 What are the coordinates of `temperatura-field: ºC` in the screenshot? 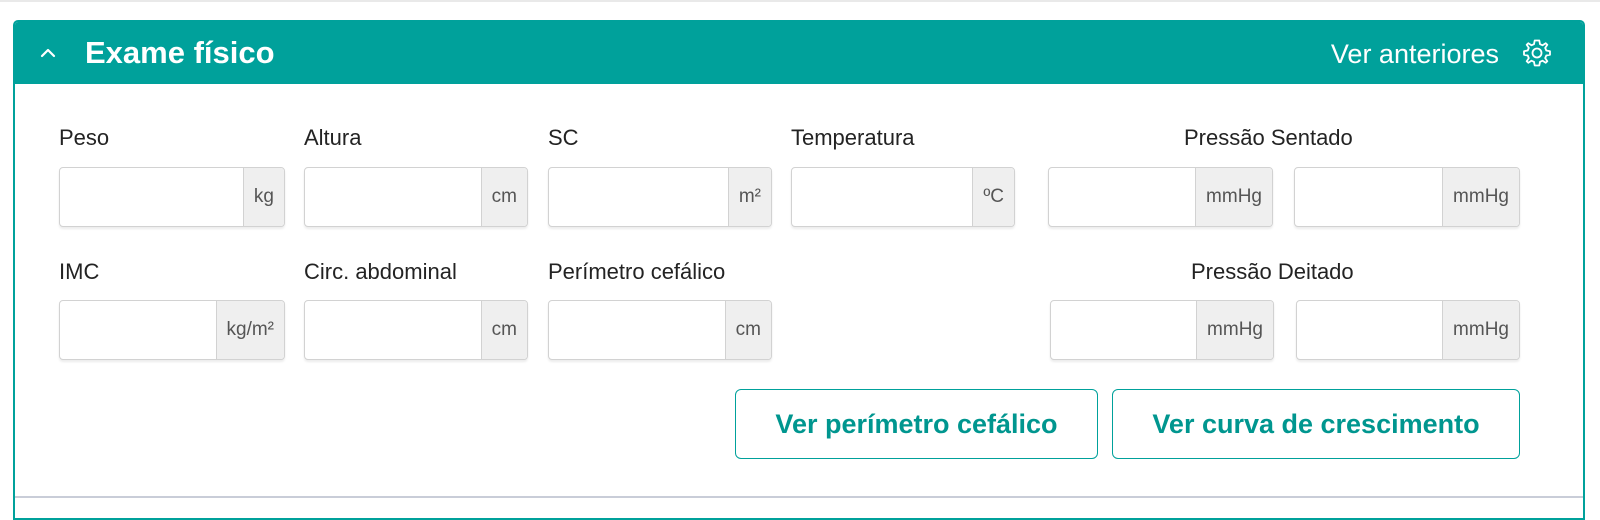 It's located at (903, 197).